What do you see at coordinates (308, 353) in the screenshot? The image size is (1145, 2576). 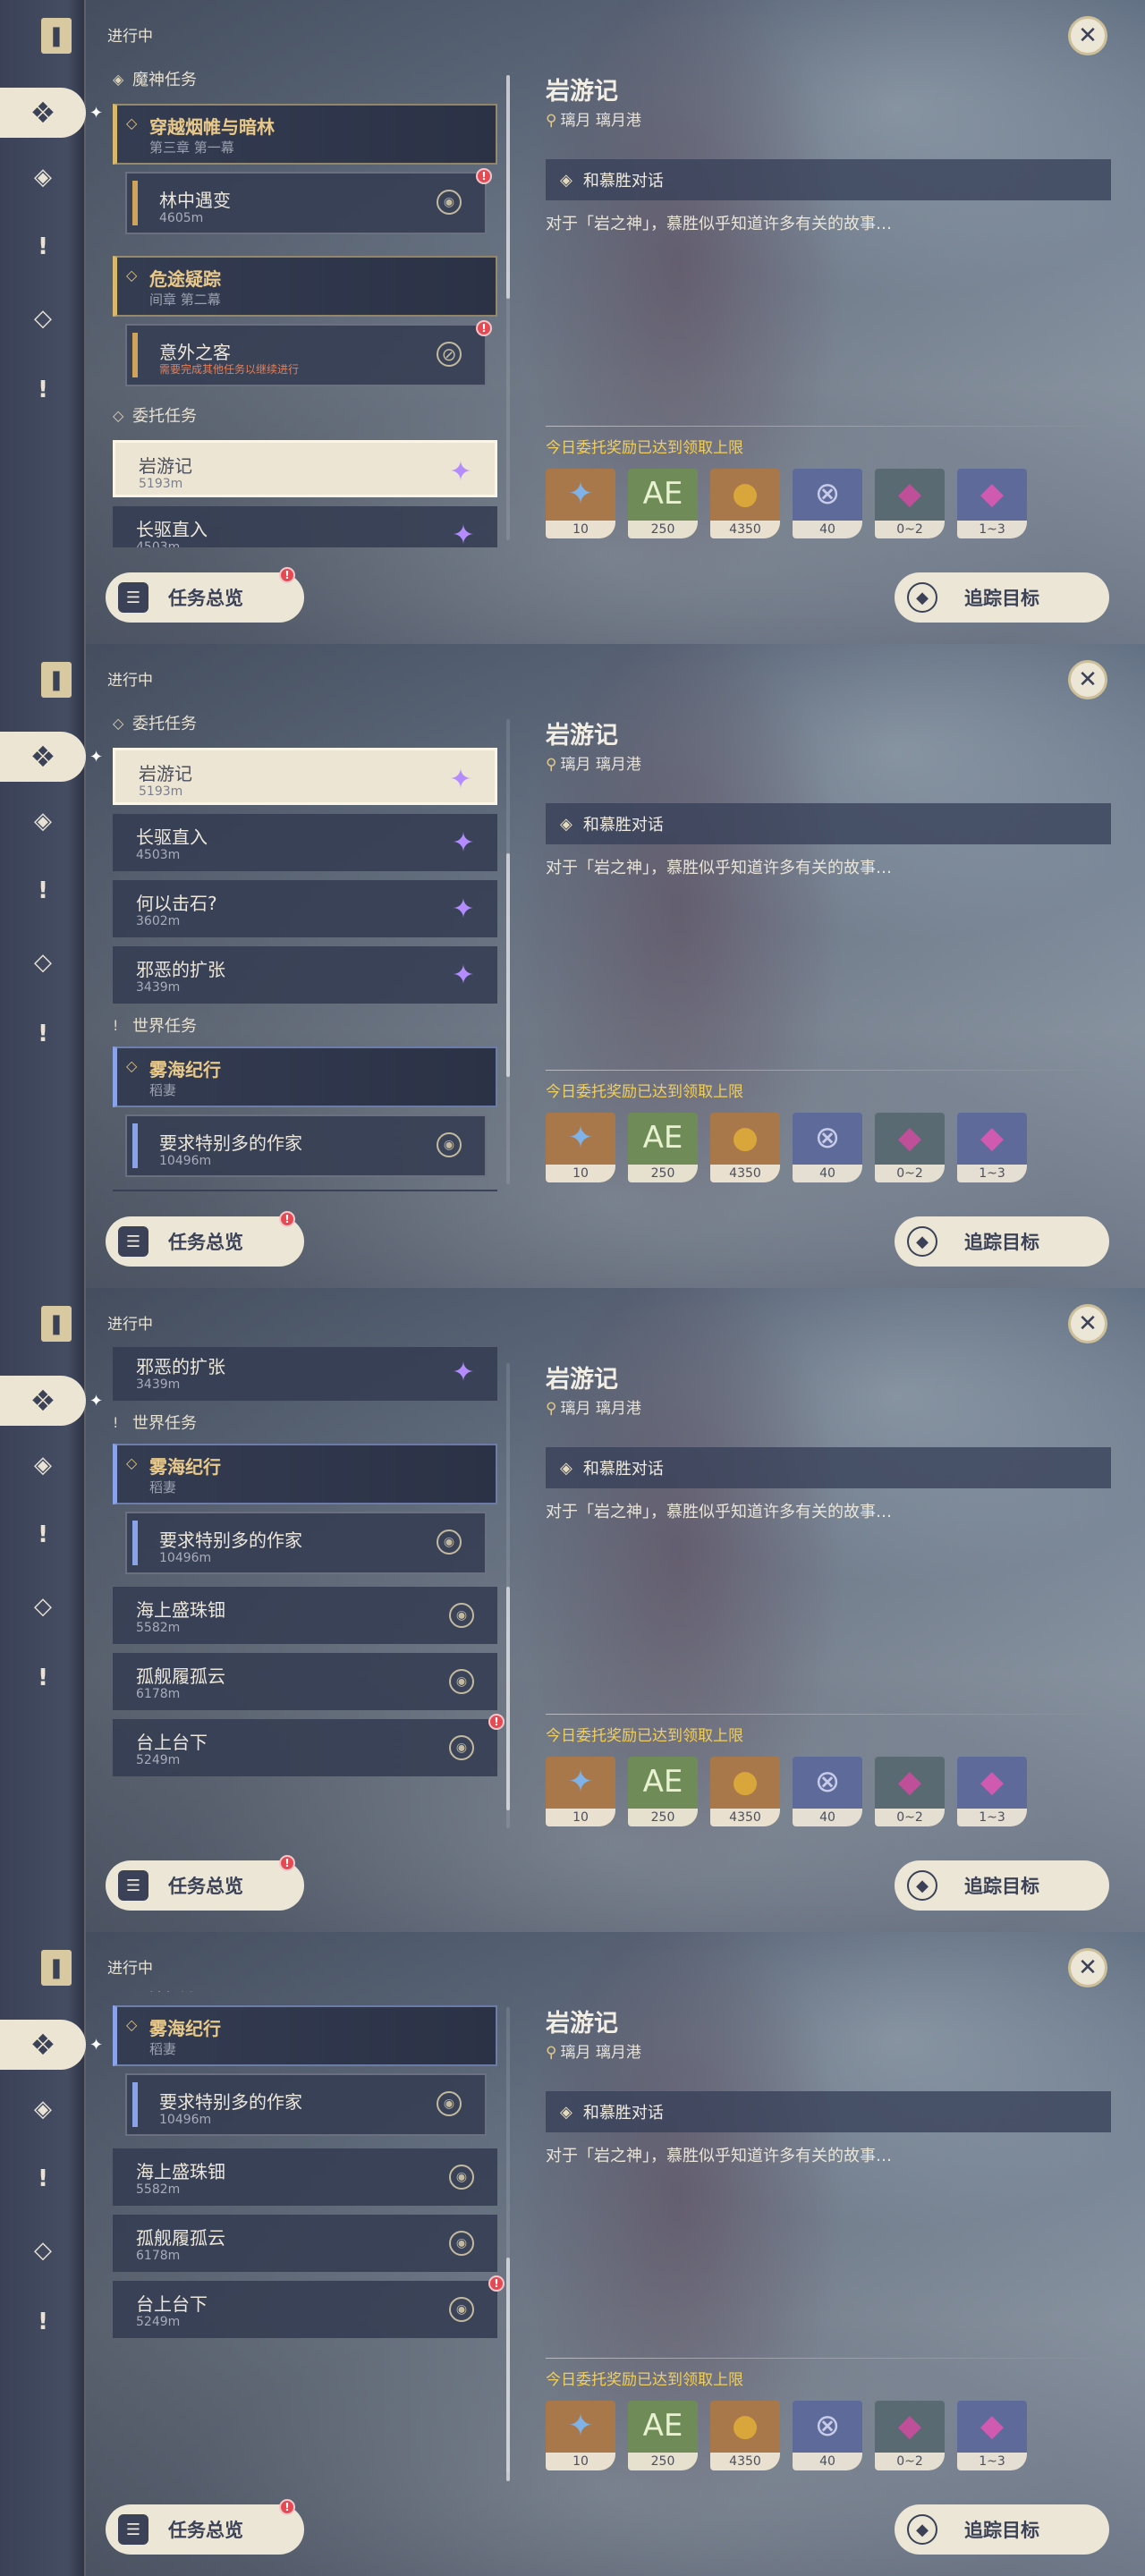 I see `quest-item: 意外之客 需要完成其他任务以继续进行 ⊘ !` at bounding box center [308, 353].